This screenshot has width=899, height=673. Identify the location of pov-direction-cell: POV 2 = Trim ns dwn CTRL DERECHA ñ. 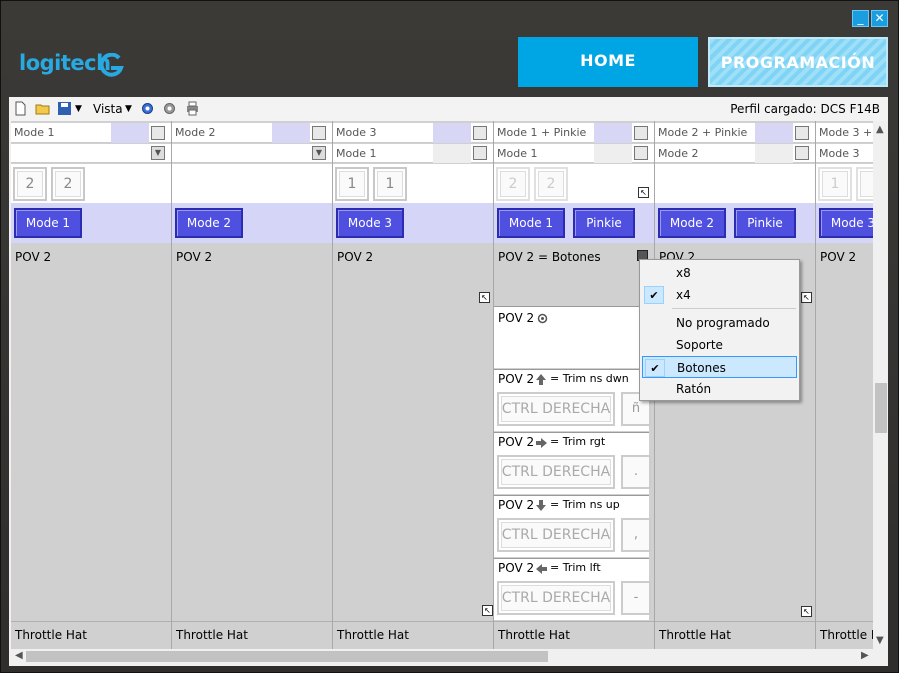
(572, 400).